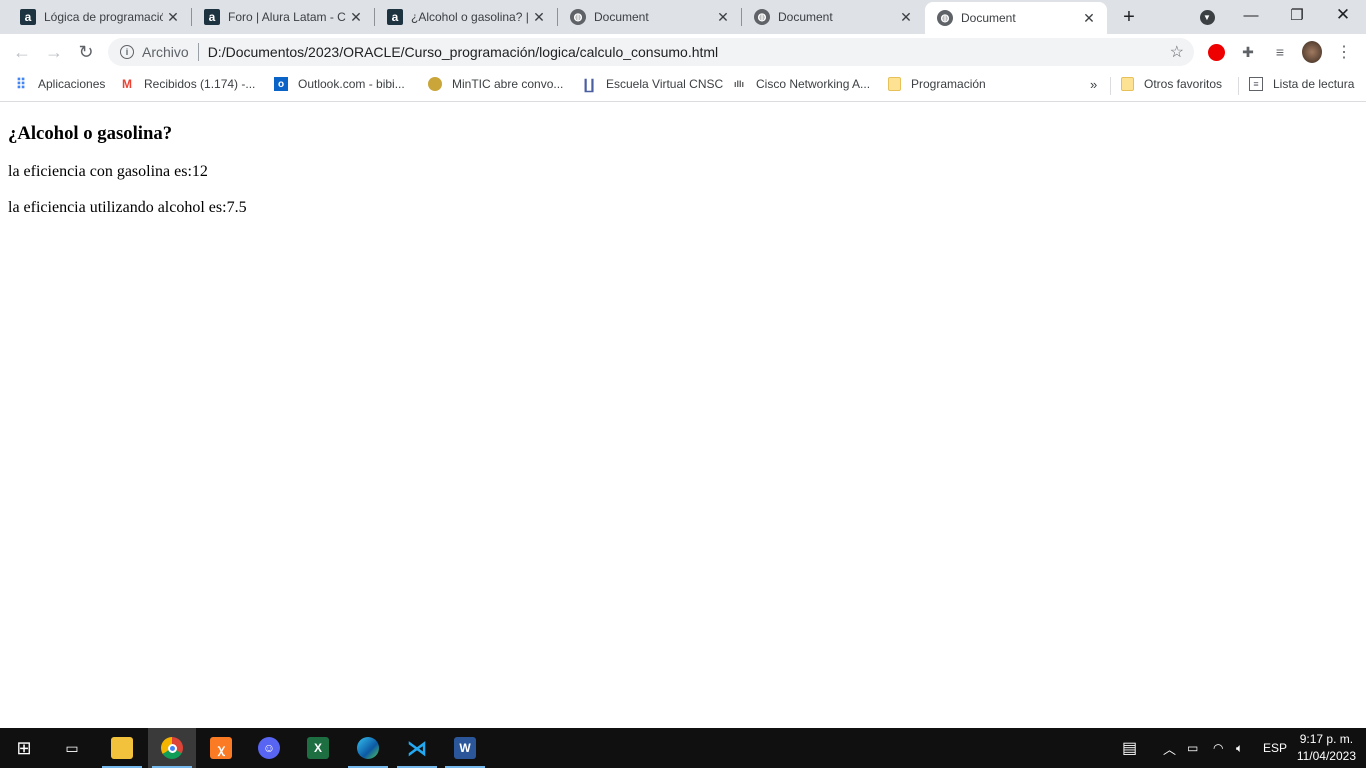 The image size is (1366, 768). Describe the element at coordinates (1256, 84) in the screenshot. I see `reading-list-icon: ≡` at that location.